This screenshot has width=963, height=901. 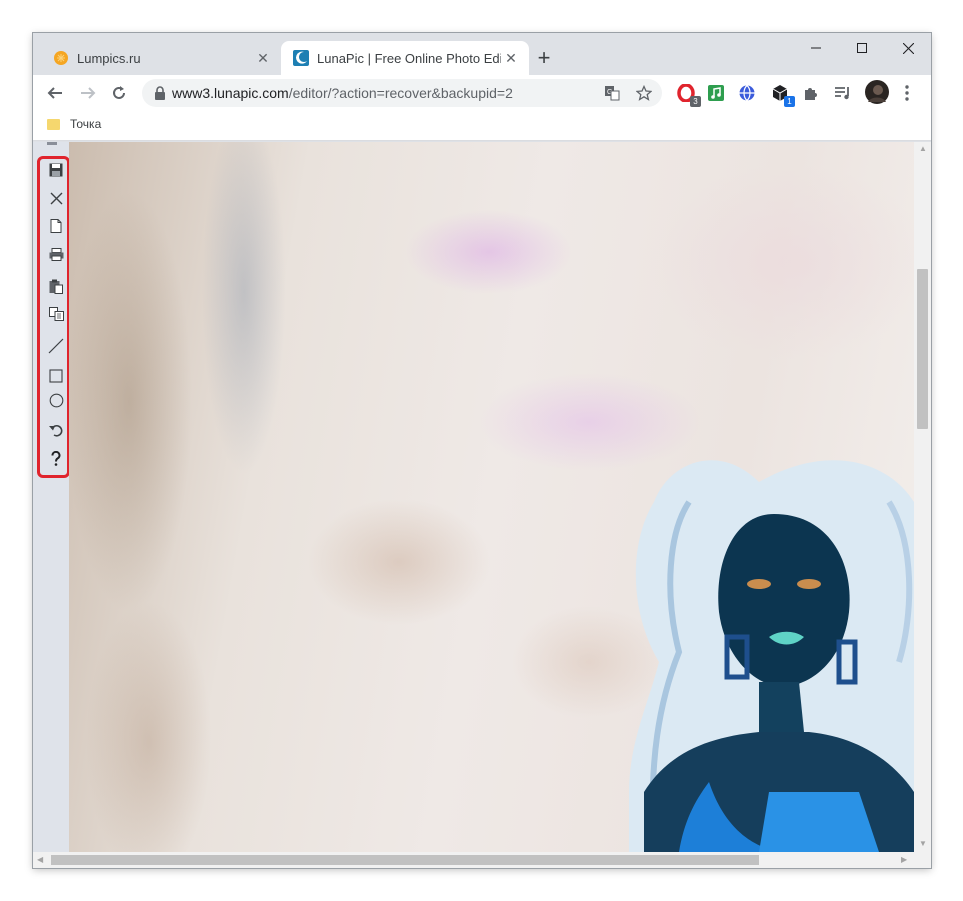 I want to click on sidebar-handle, so click(x=52, y=143).